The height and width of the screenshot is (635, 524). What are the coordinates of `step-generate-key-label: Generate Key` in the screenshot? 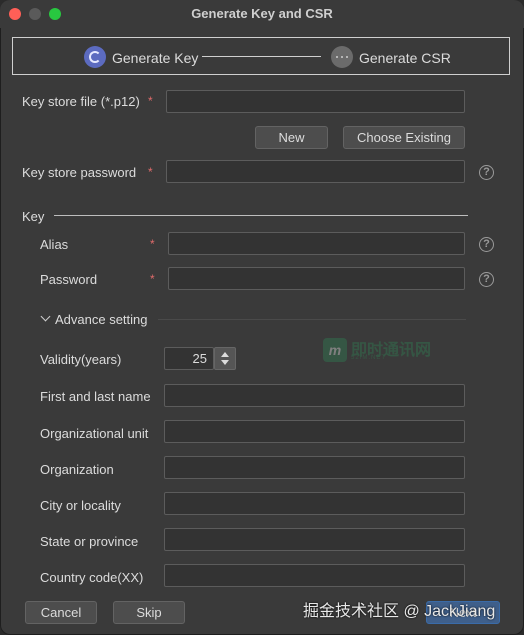 It's located at (155, 58).